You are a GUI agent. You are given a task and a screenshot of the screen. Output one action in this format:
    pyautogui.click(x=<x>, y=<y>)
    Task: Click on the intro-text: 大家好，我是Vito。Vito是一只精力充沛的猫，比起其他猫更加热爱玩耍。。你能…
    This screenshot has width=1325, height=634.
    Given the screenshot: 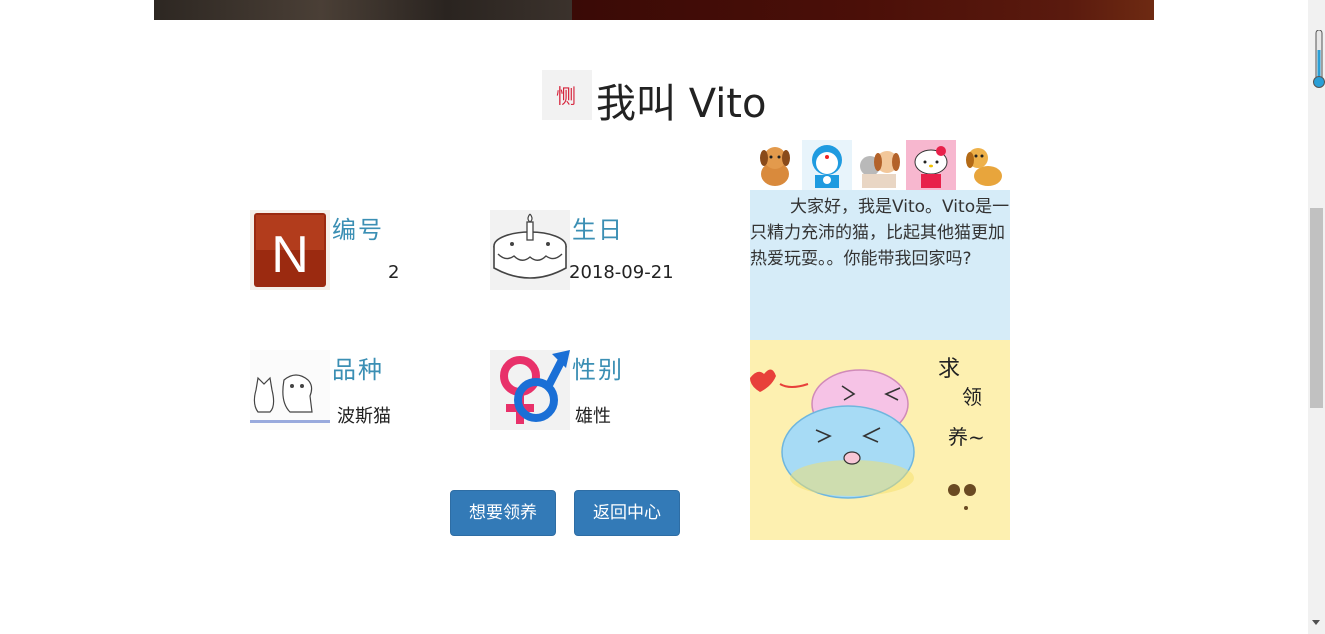 What is the action you would take?
    pyautogui.click(x=880, y=233)
    